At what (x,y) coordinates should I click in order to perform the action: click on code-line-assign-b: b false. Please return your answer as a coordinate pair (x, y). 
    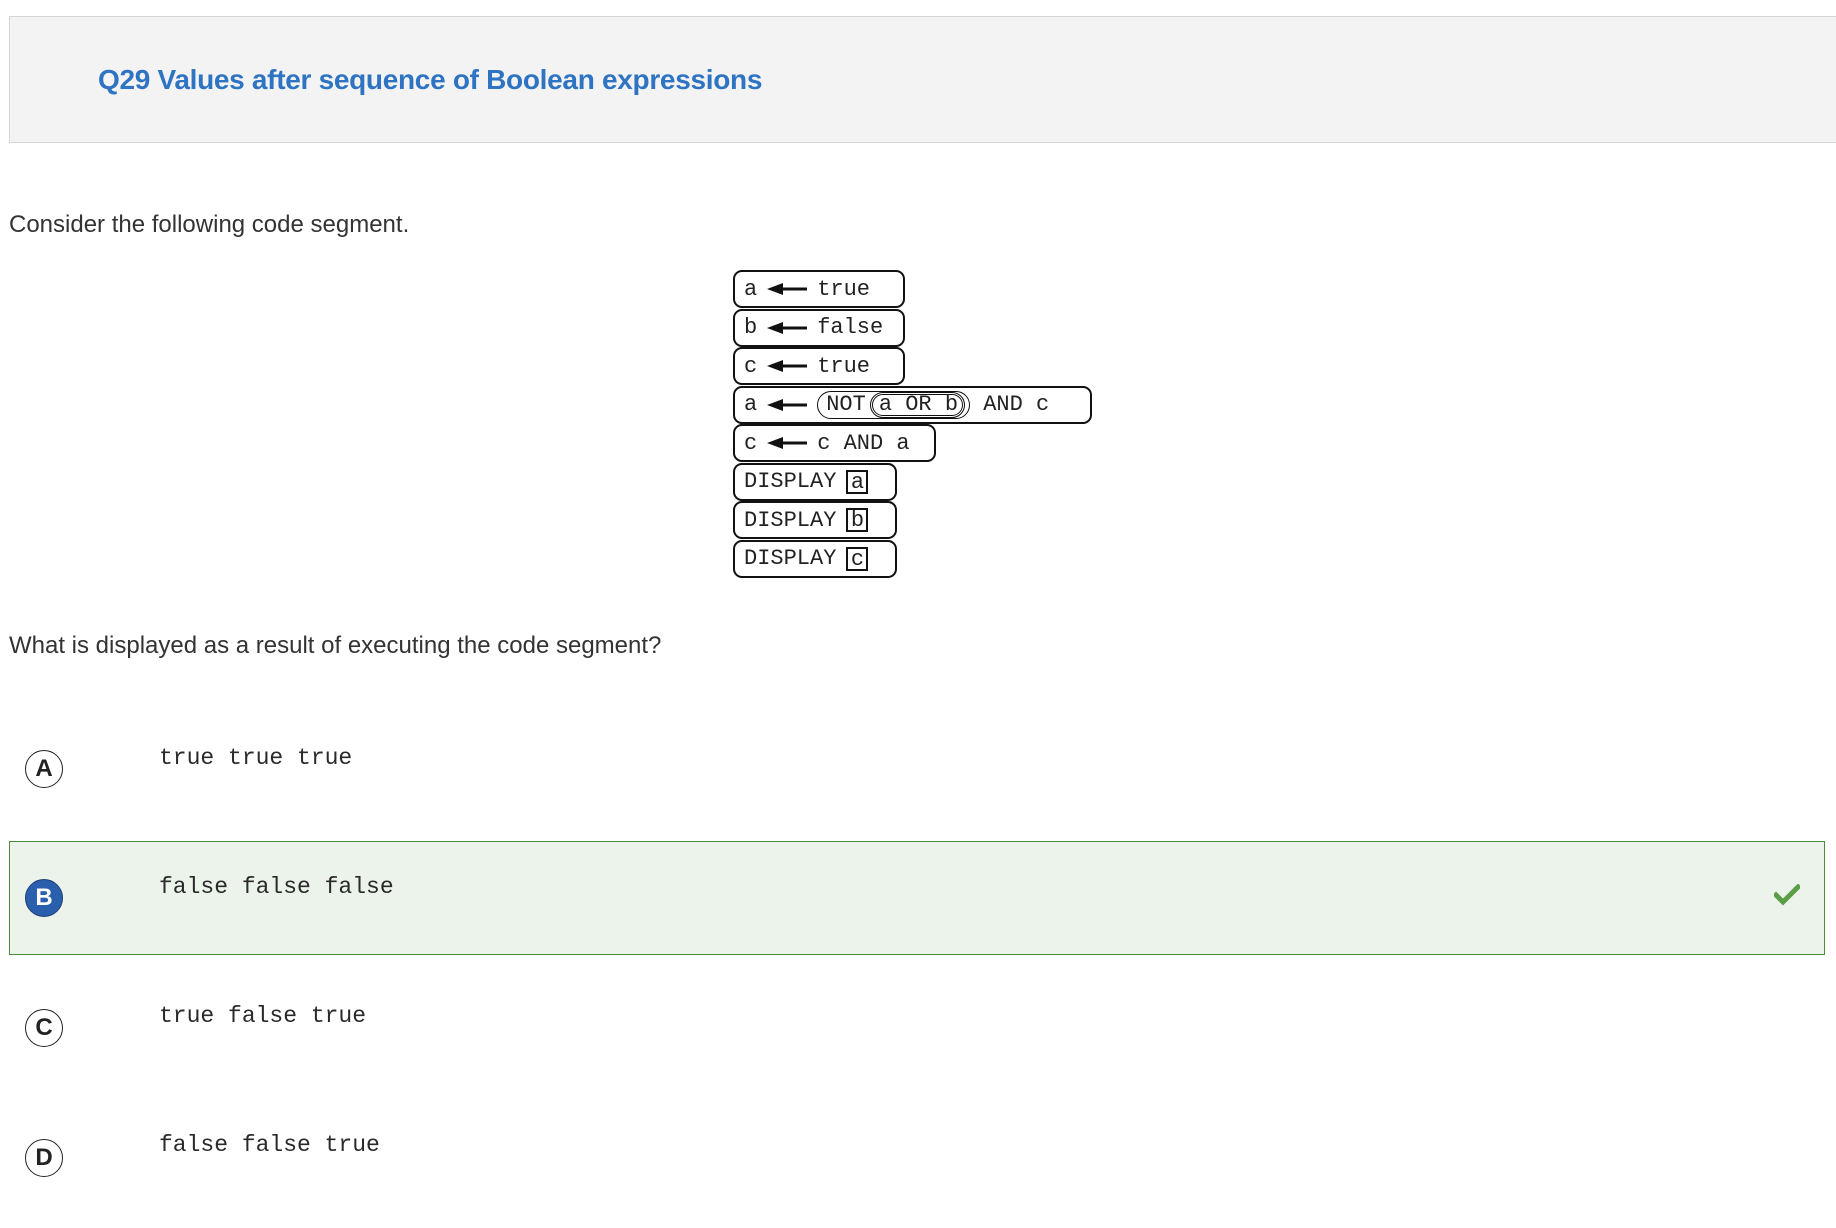
    Looking at the image, I should click on (819, 327).